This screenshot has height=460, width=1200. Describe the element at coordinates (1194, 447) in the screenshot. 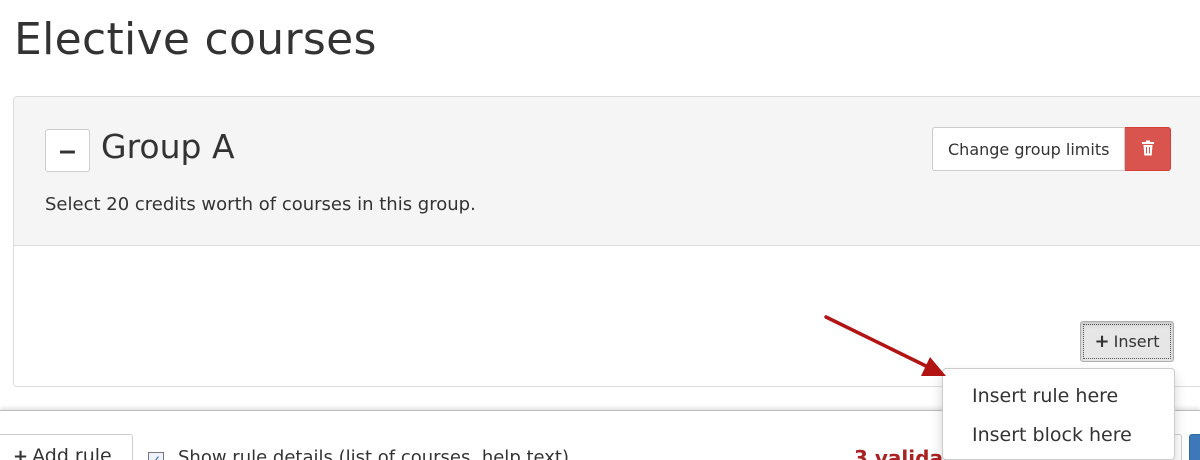

I see `footer-primary-button` at that location.